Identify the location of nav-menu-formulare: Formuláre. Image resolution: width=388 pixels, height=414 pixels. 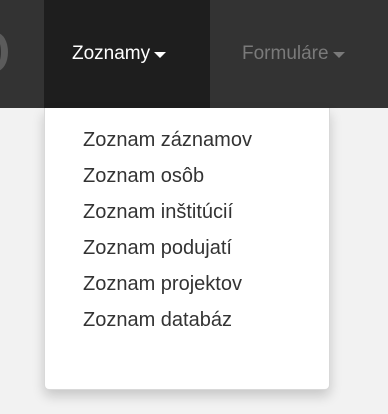
(301, 54).